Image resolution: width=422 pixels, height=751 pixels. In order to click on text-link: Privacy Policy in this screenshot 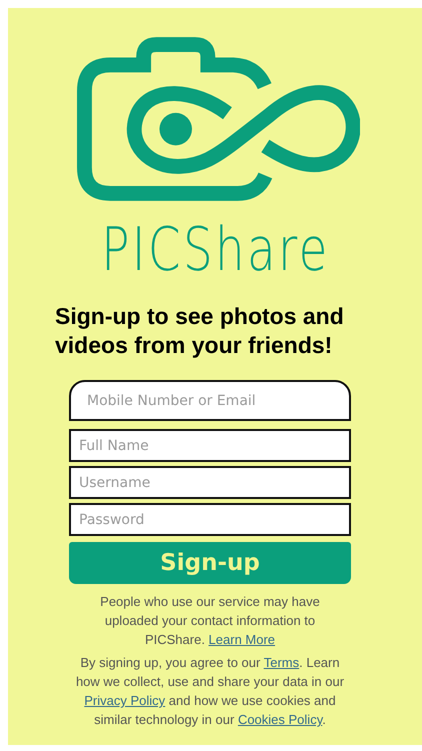, I will do `click(125, 700)`.